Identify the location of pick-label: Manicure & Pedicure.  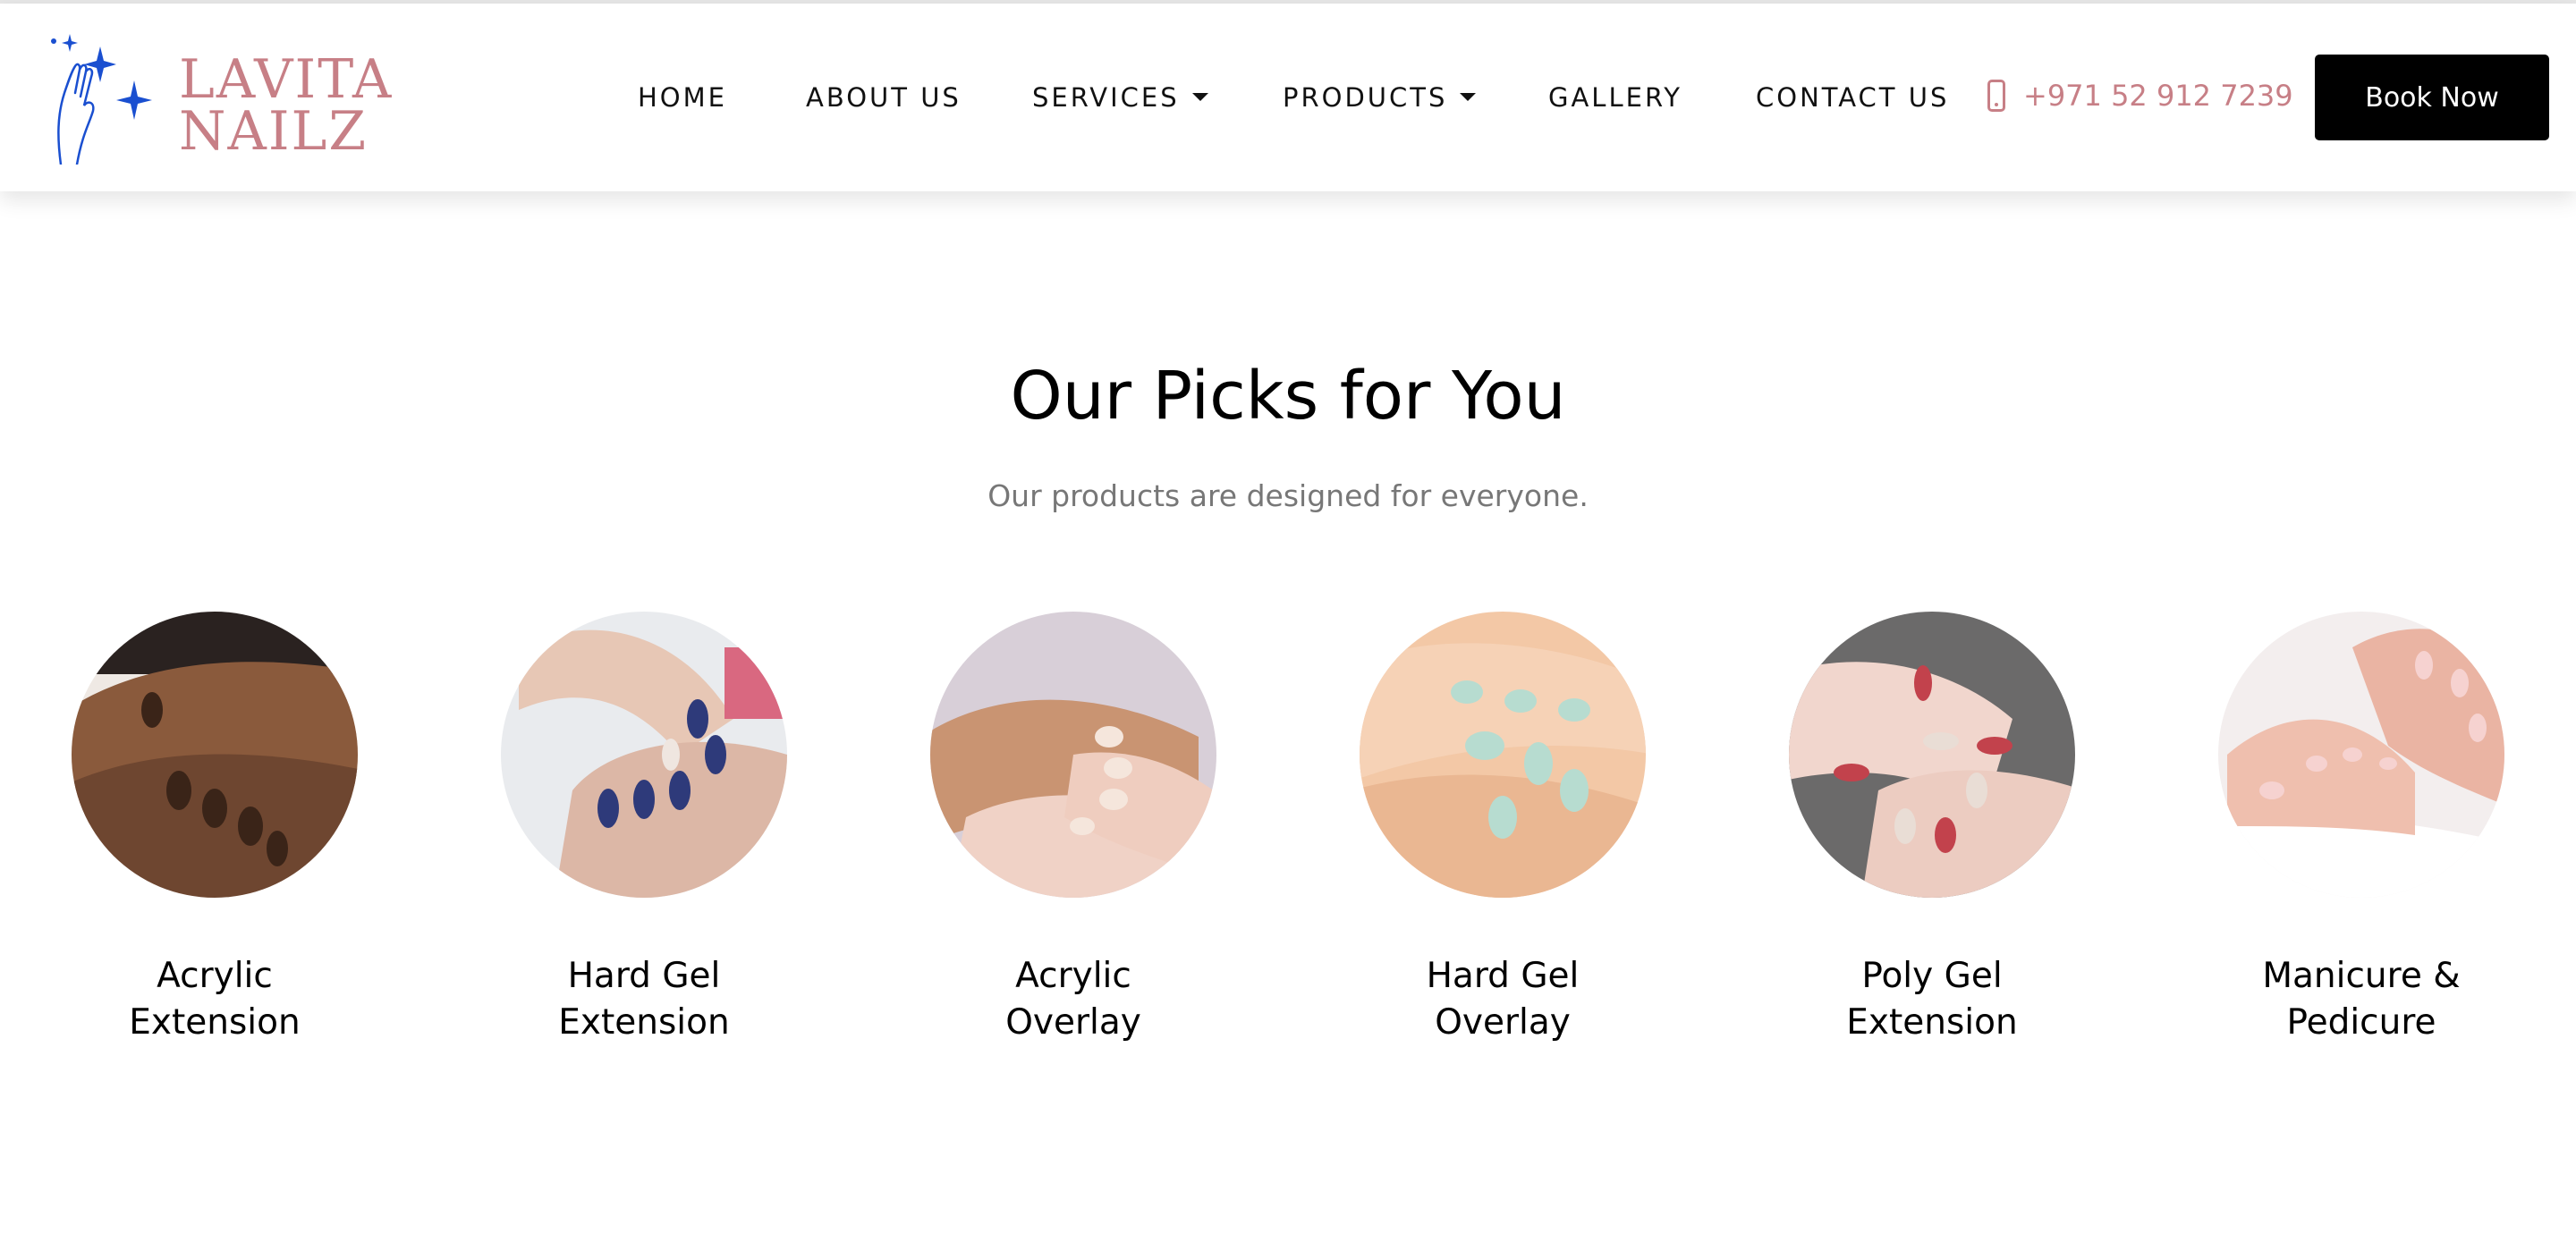
(2361, 1000).